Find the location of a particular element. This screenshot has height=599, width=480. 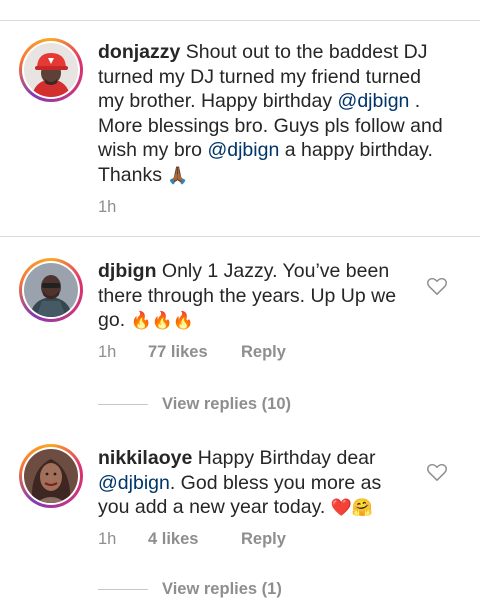

likes-count: 77 likes is located at coordinates (194, 352).